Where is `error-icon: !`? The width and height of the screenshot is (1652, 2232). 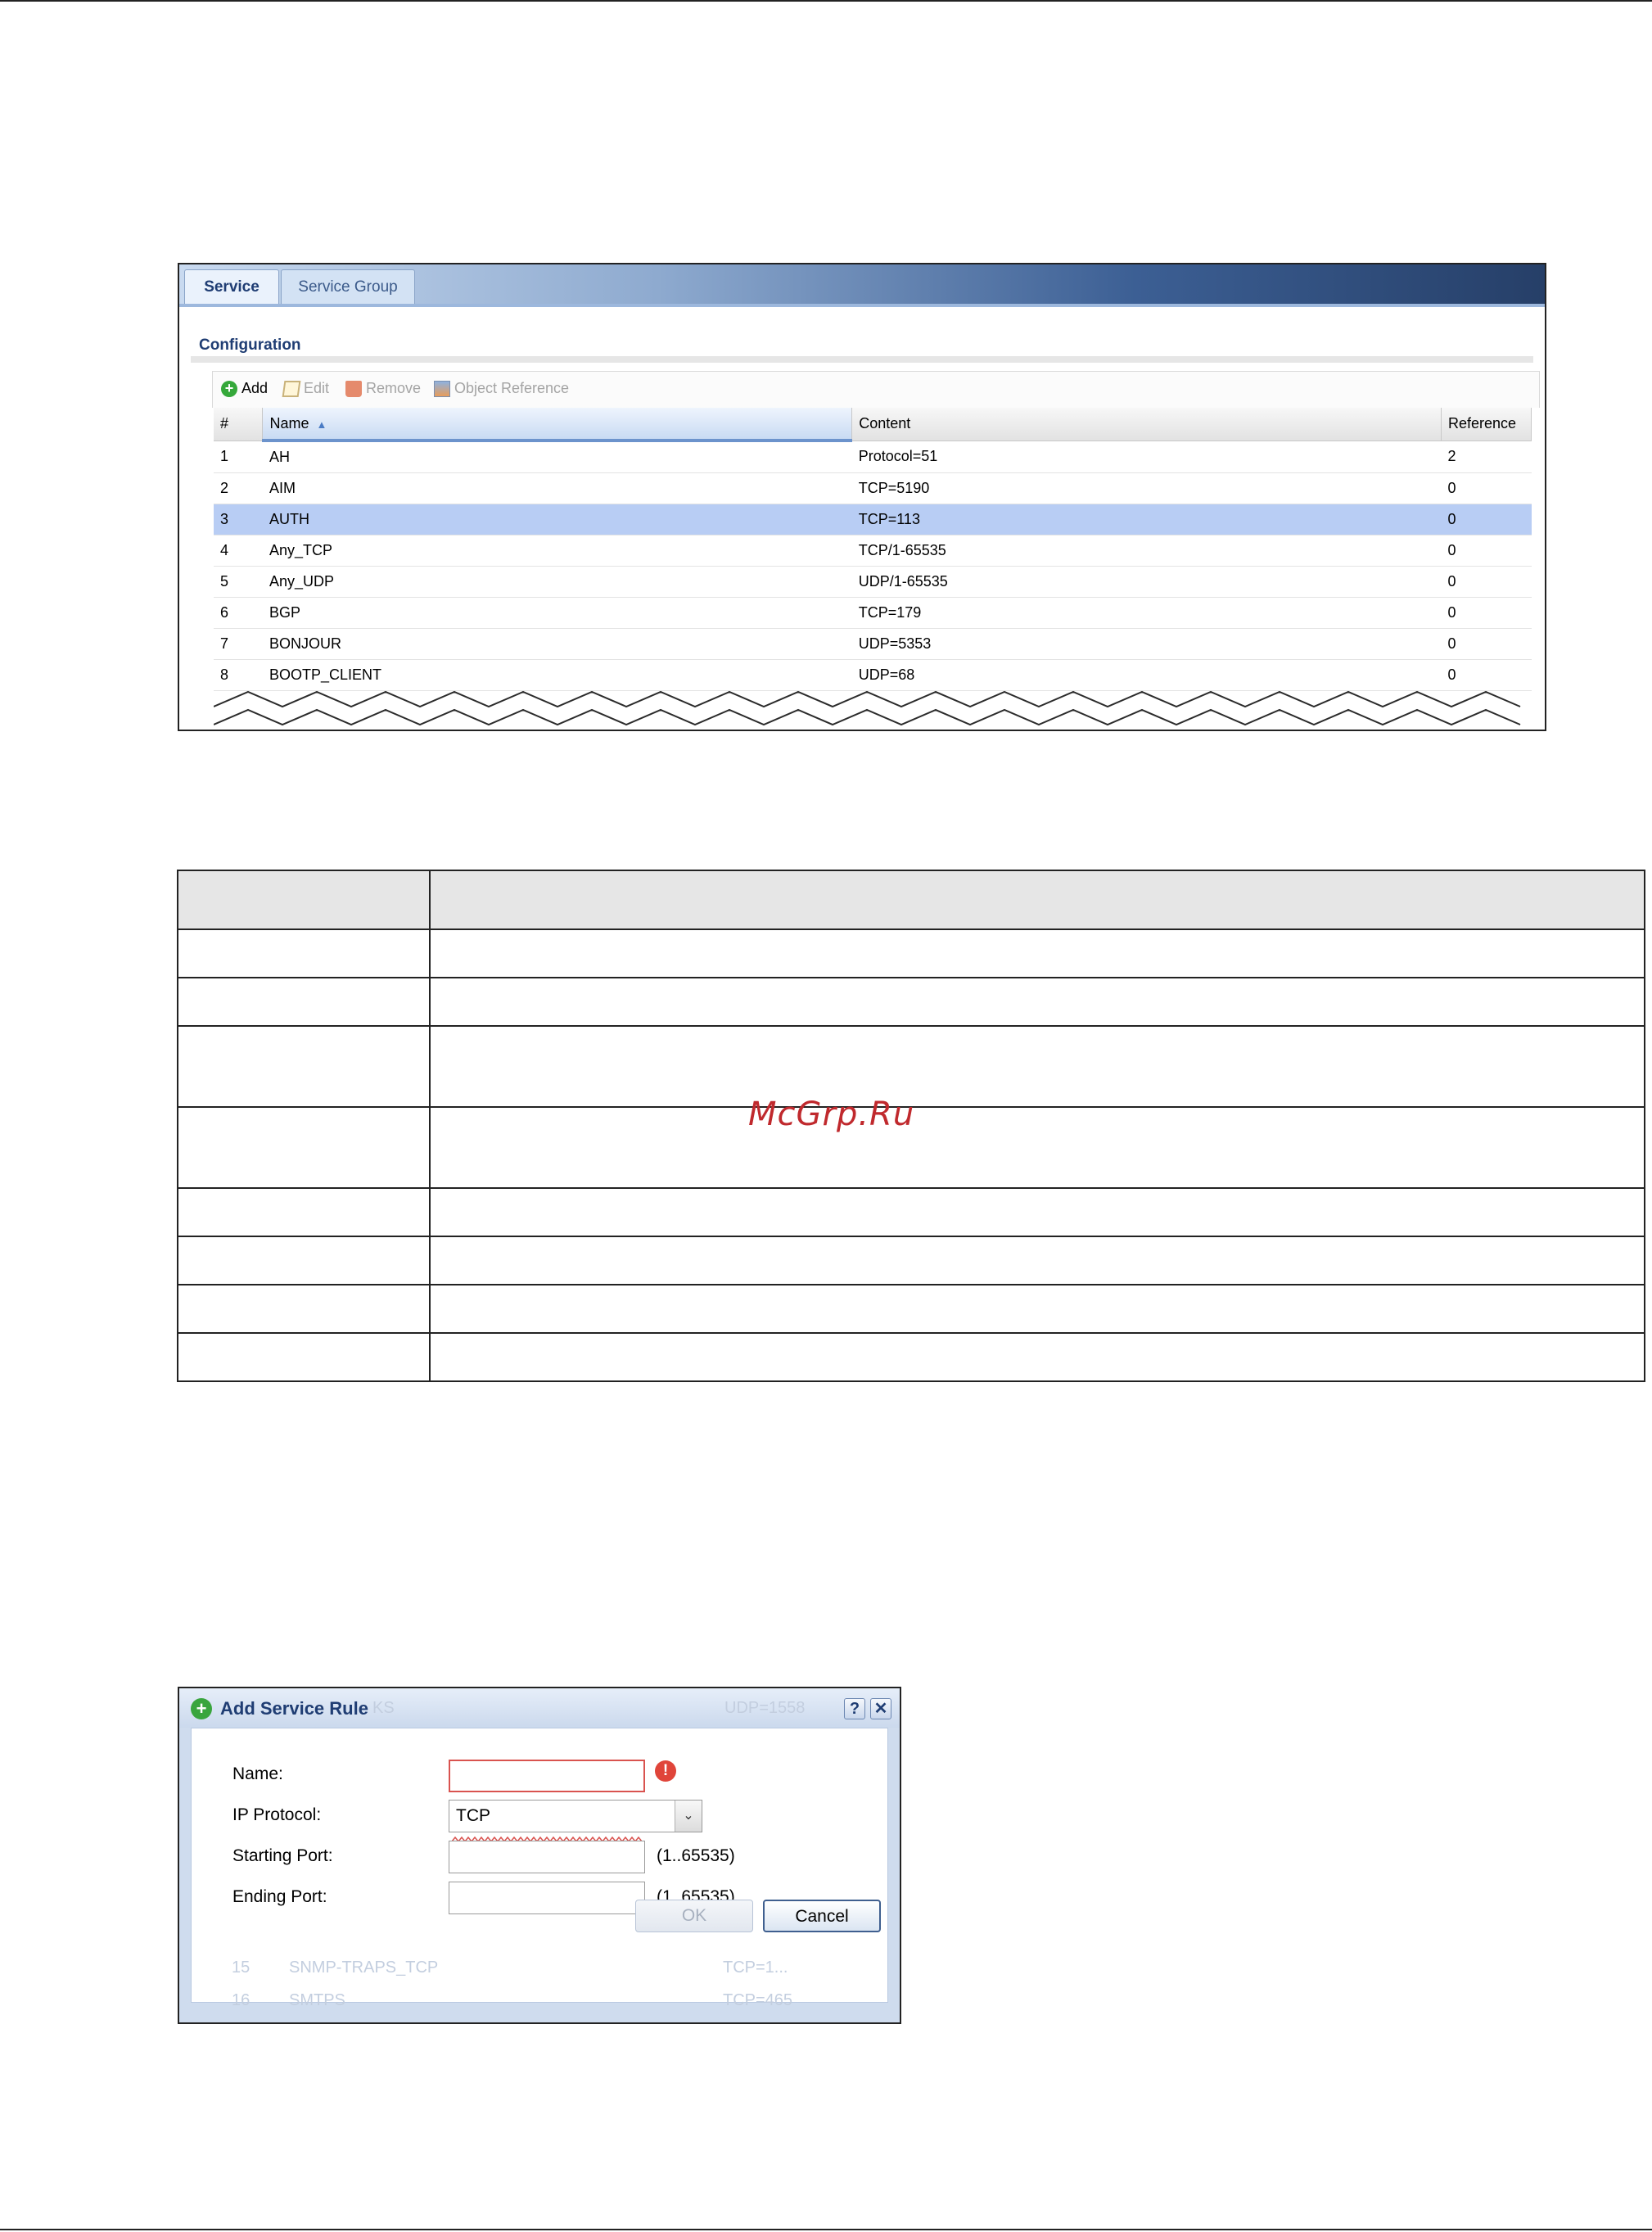
error-icon: ! is located at coordinates (665, 1771).